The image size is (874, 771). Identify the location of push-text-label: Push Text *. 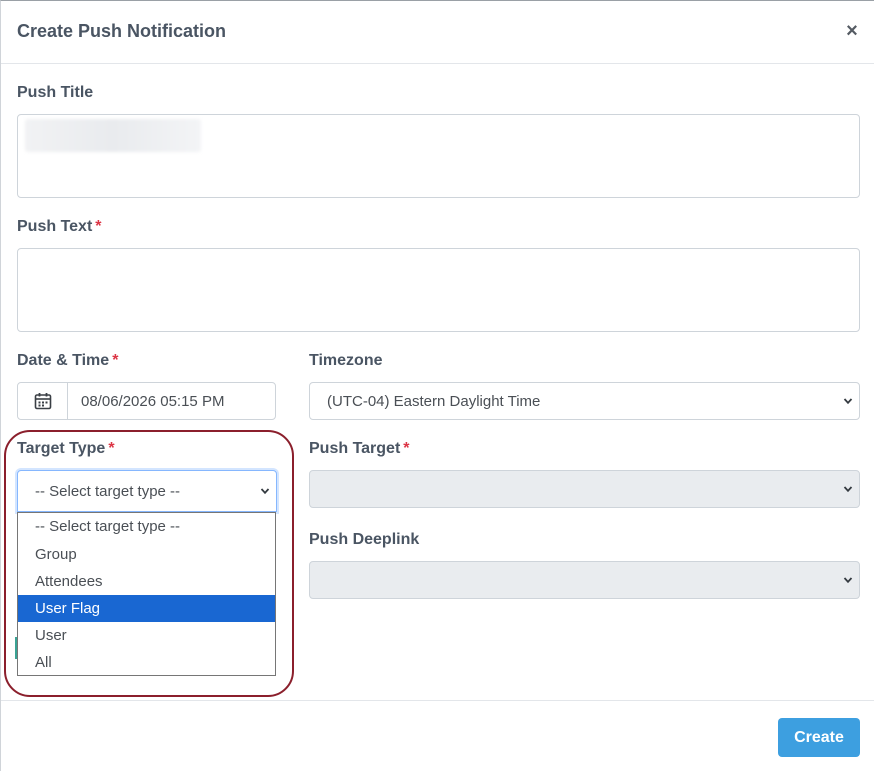
(59, 226).